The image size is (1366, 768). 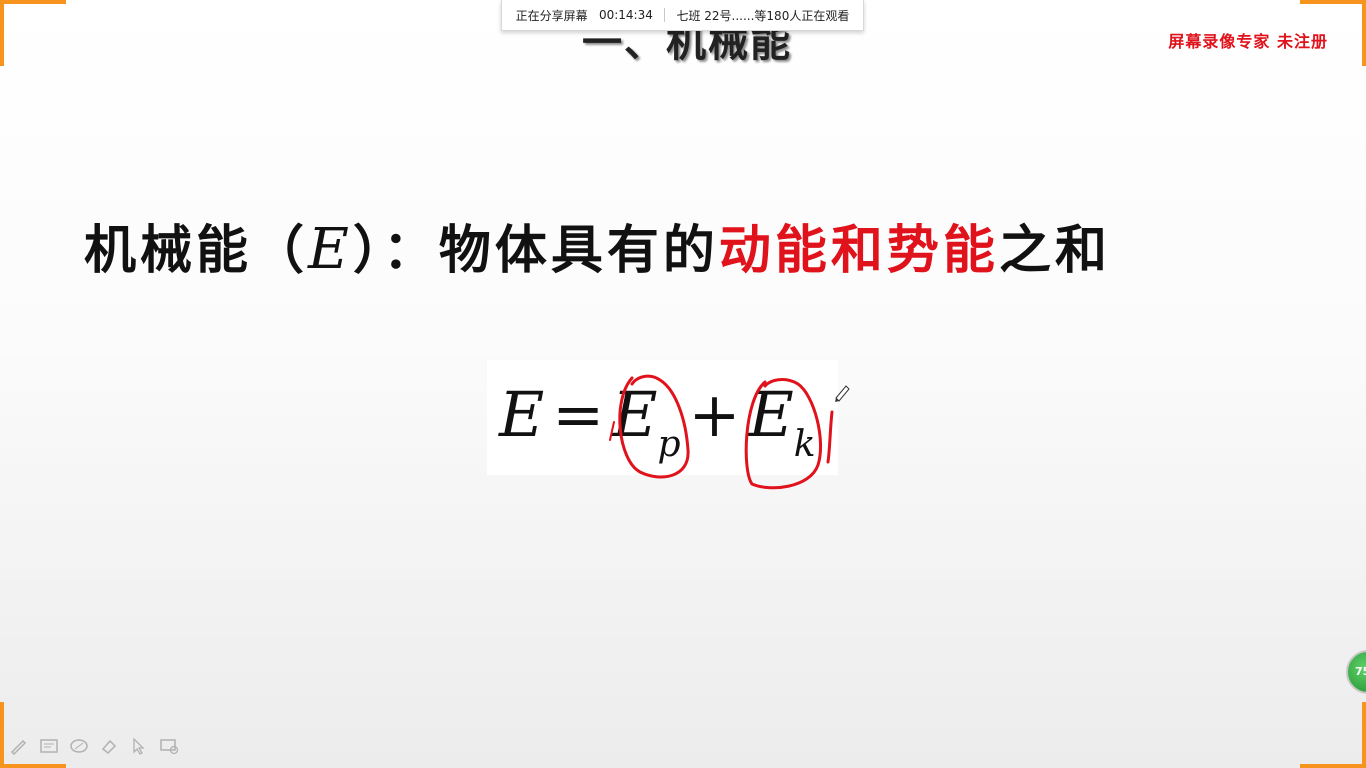 I want to click on corner-bottom-left-h, so click(x=33, y=766).